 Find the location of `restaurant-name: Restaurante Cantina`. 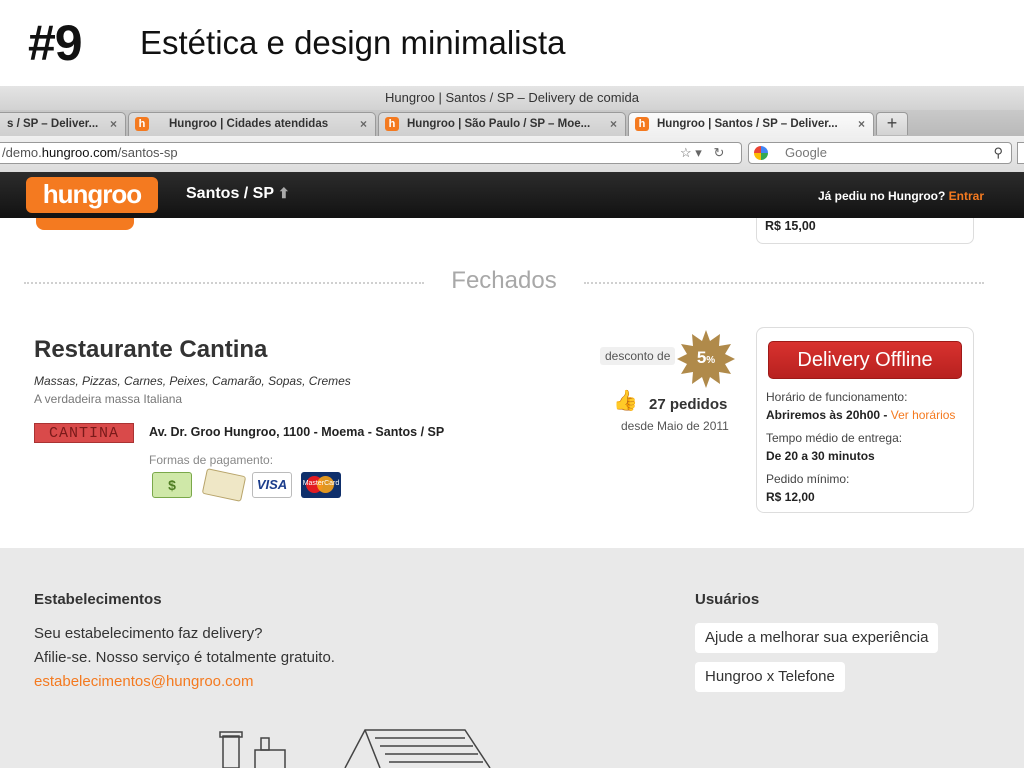

restaurant-name: Restaurante Cantina is located at coordinates (150, 350).